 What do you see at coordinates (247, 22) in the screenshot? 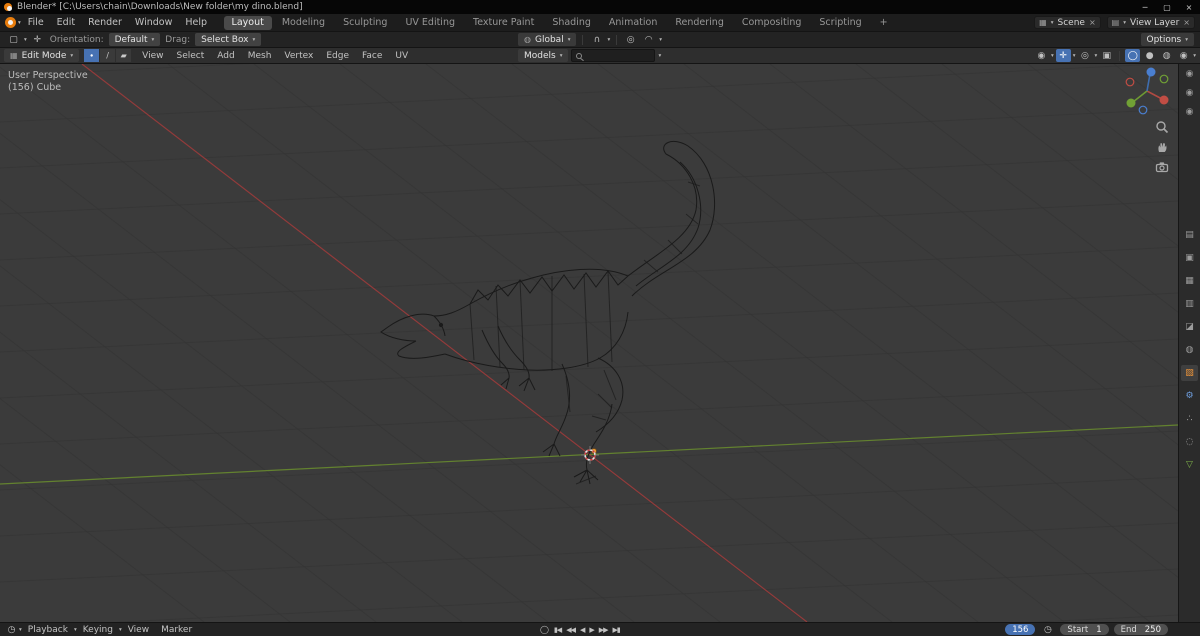
I see `workspace-tab-layout: Layout` at bounding box center [247, 22].